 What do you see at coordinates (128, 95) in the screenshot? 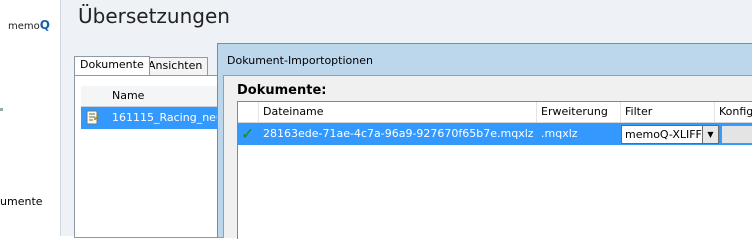
I see `column-header-name: Name` at bounding box center [128, 95].